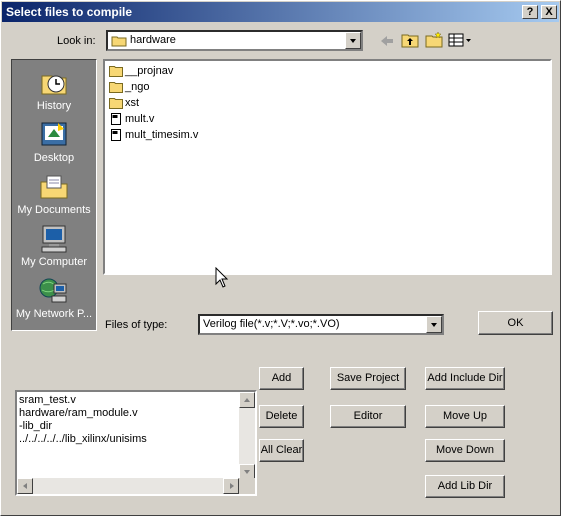 This screenshot has height=516, width=561. I want to click on dialog-title: Select files to compile, so click(69, 12).